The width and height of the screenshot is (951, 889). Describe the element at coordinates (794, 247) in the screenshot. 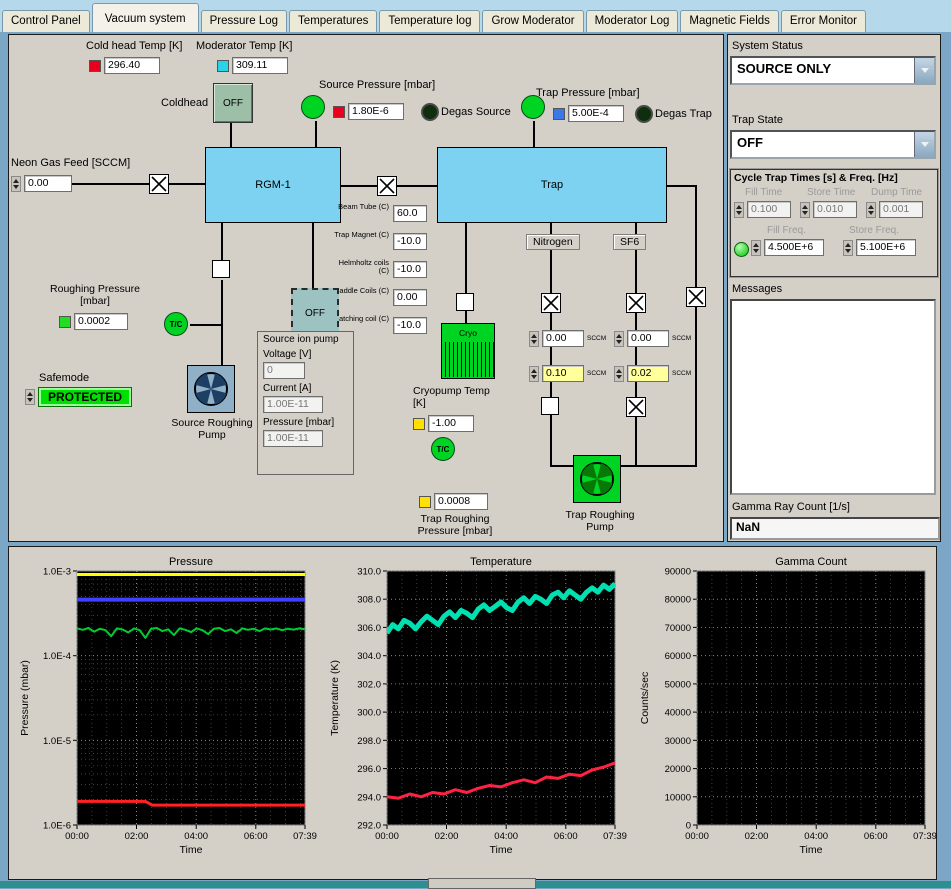

I see `fill-freq-value: 4.500E+6` at that location.